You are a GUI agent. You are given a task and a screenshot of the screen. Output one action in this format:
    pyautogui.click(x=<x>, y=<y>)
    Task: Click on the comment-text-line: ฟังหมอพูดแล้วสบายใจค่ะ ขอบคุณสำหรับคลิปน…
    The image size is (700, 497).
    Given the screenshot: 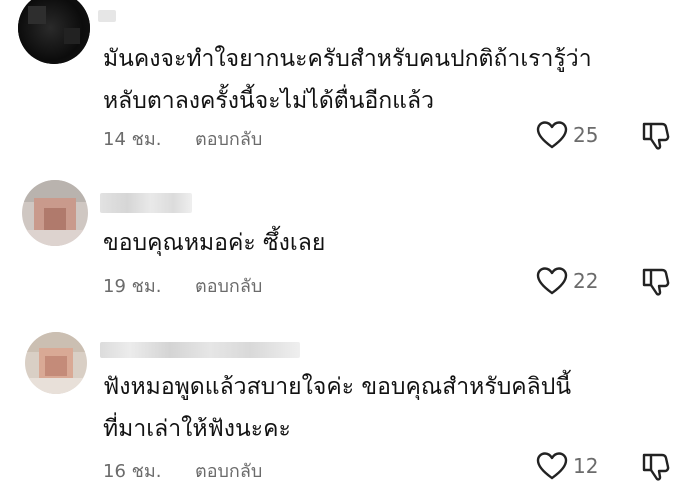 What is the action you would take?
    pyautogui.click(x=337, y=387)
    